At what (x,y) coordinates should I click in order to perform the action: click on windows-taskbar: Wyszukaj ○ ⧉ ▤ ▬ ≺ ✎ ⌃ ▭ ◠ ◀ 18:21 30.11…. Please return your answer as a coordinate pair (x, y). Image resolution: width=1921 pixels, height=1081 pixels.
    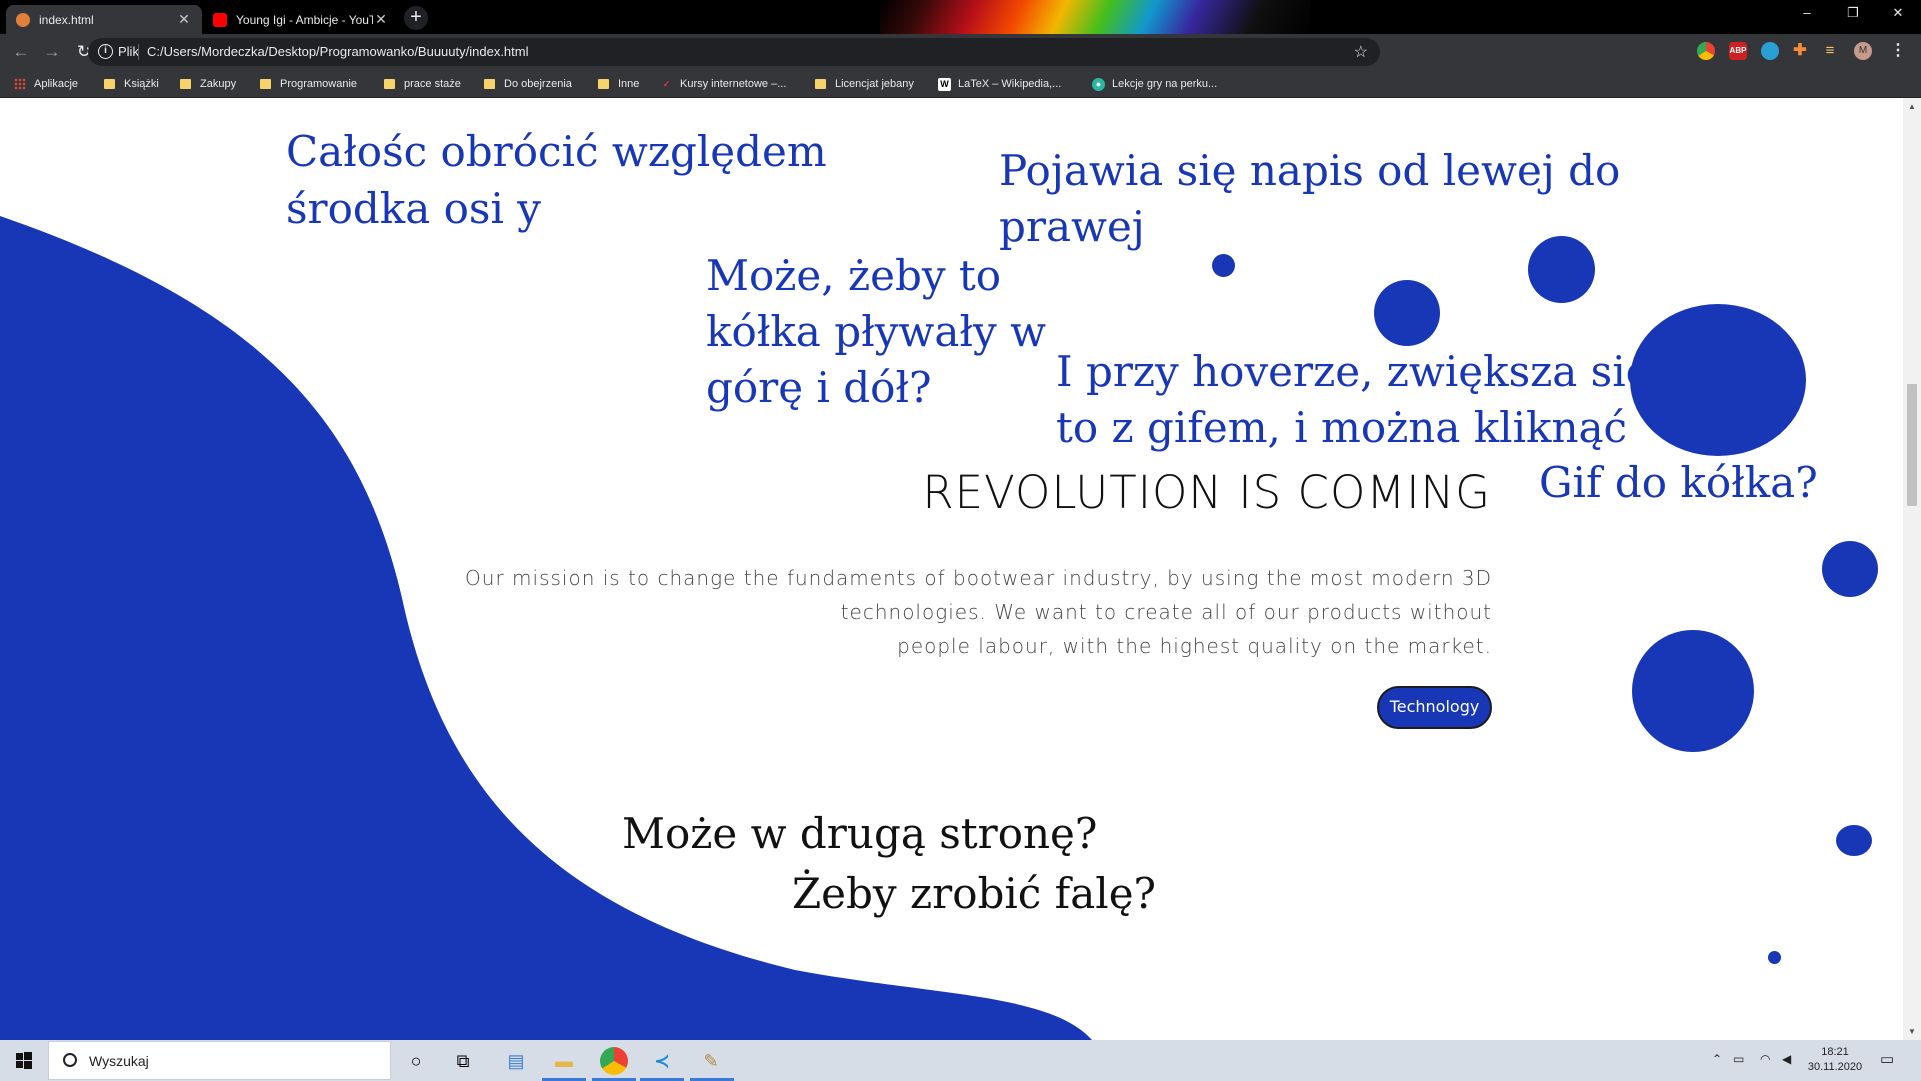
    Looking at the image, I should click on (960, 1060).